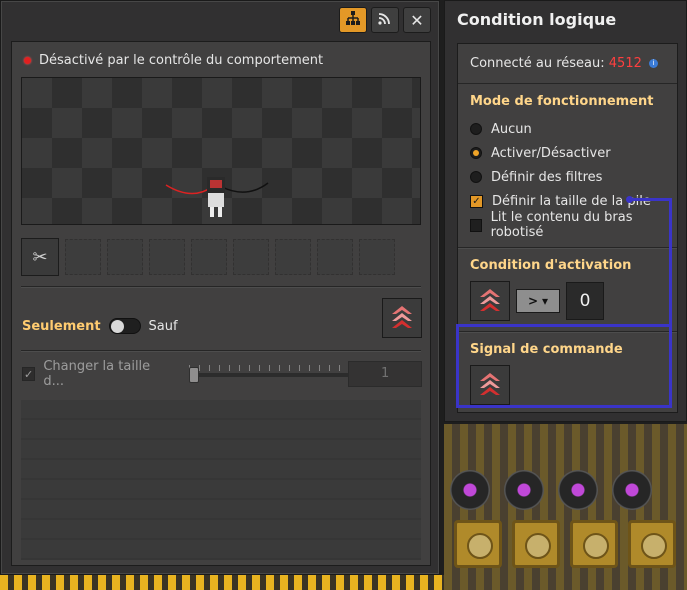  I want to click on belt-strip, so click(222, 582).